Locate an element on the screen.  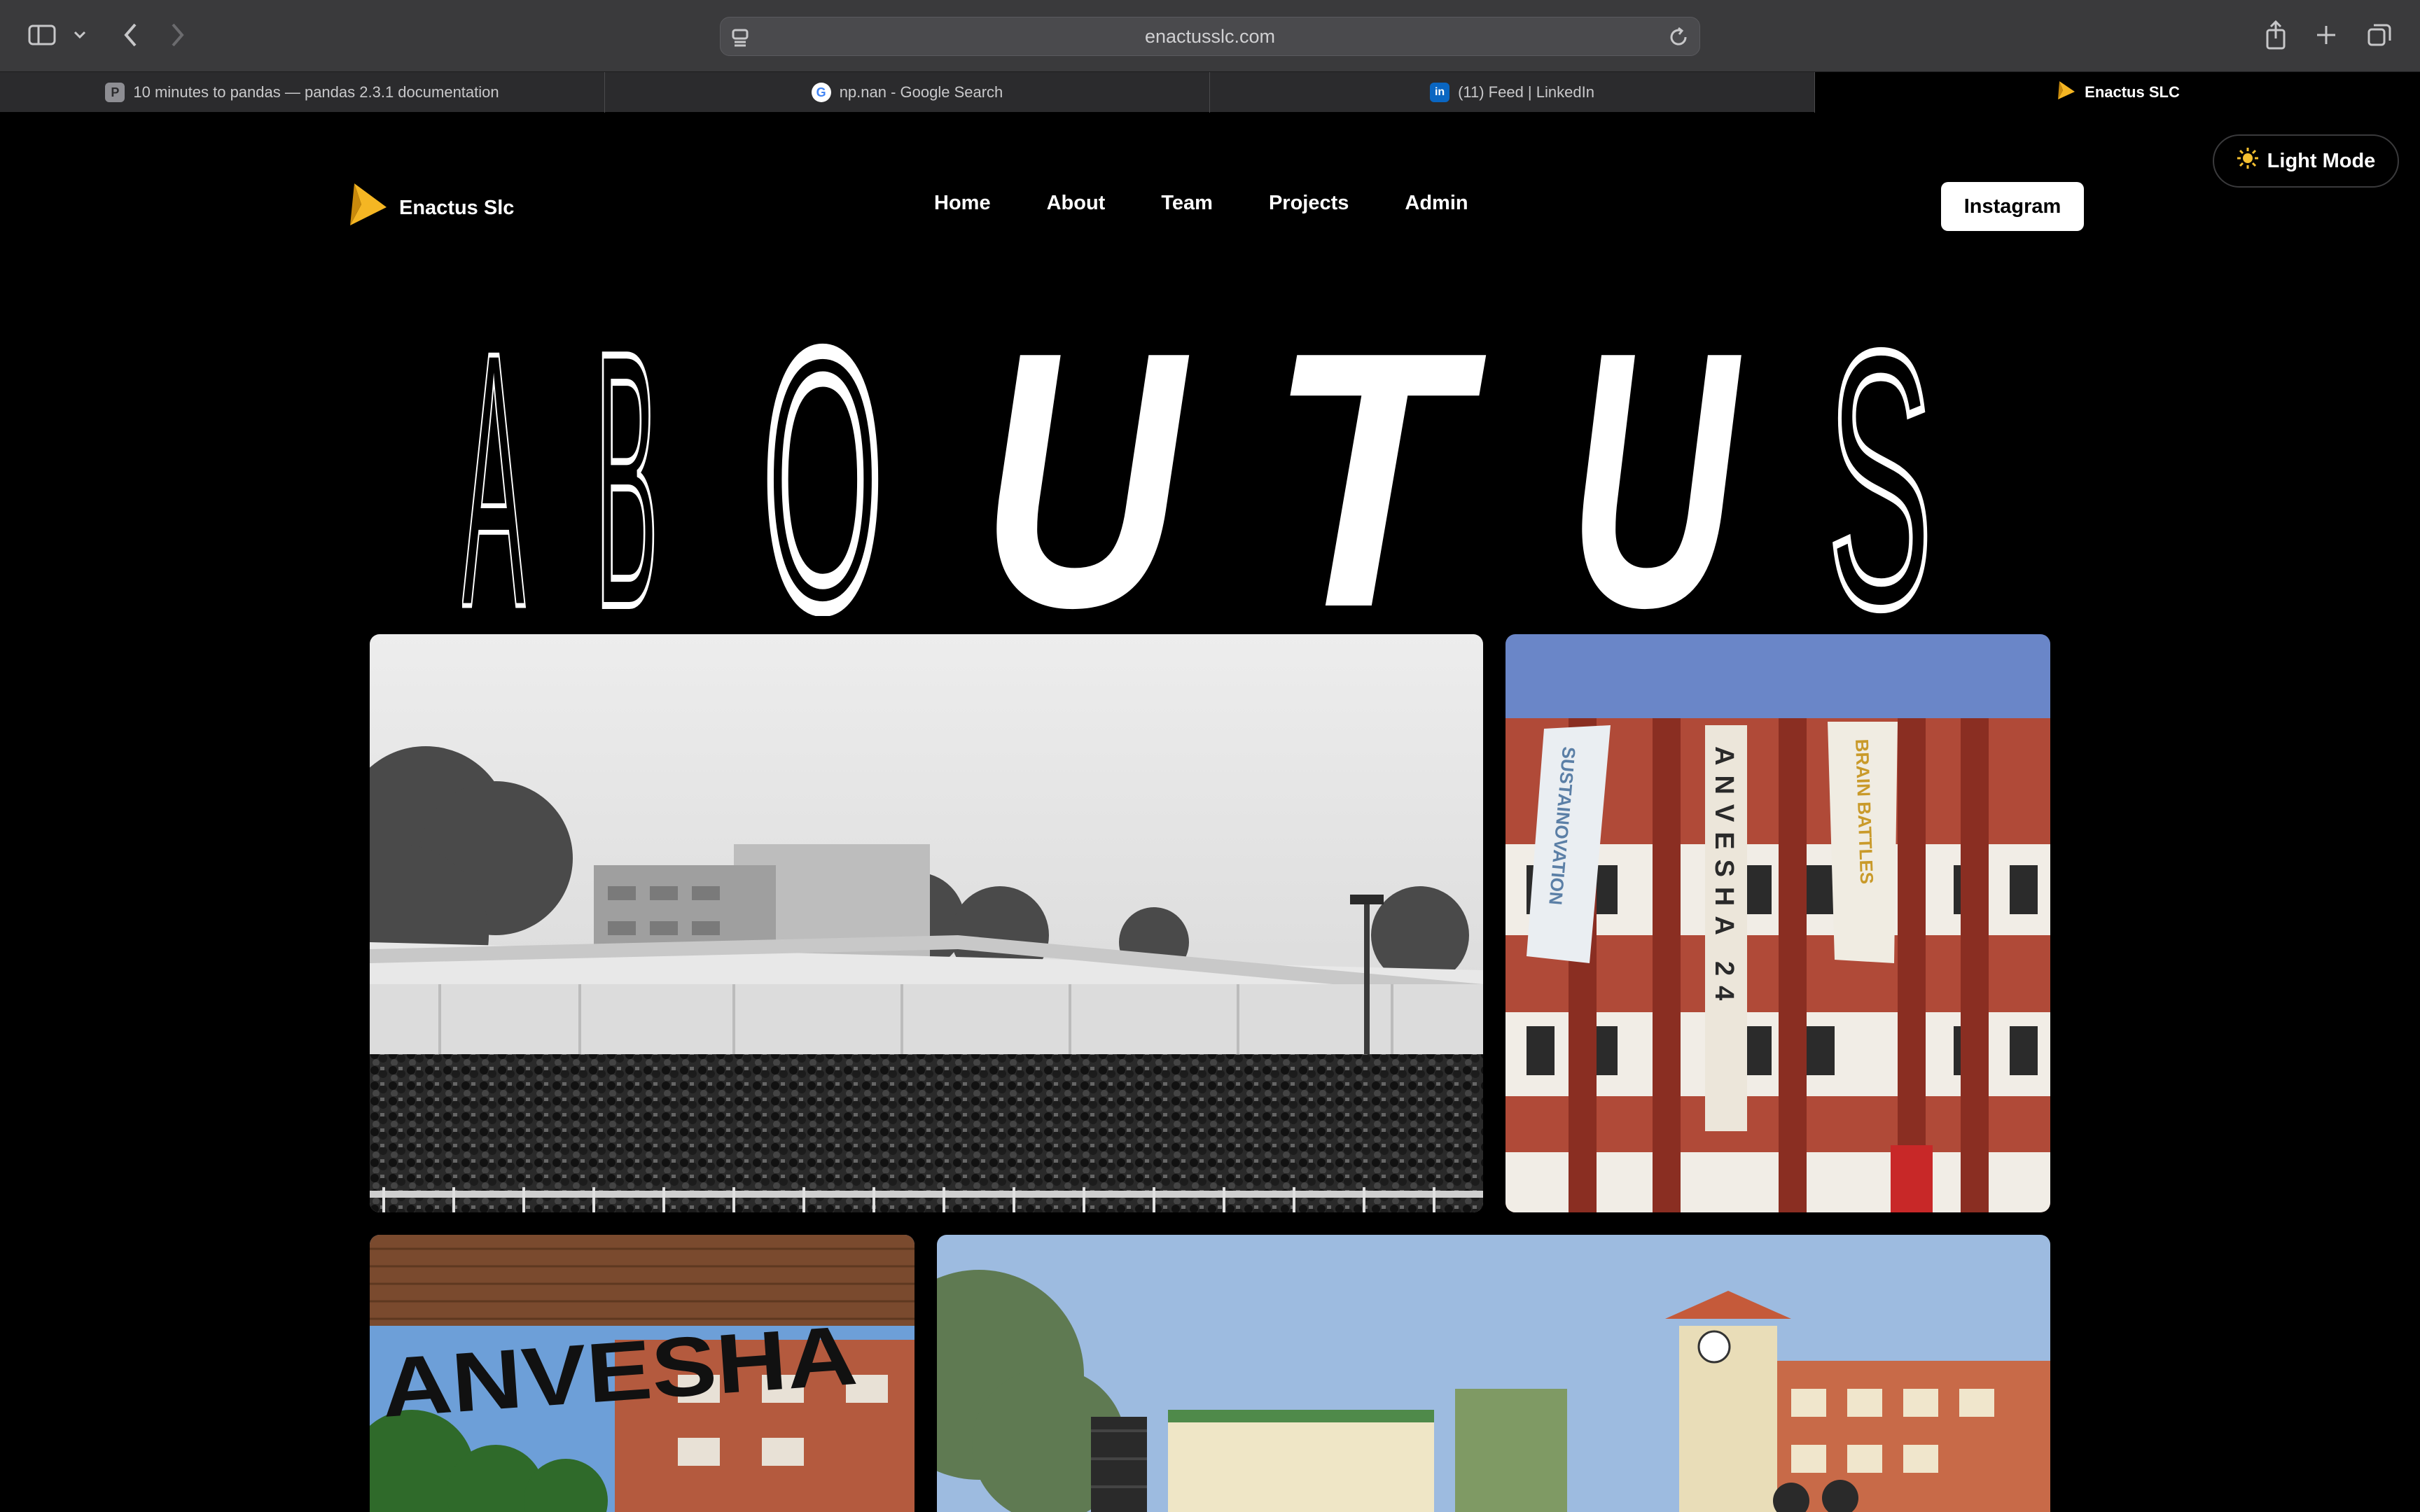
chevron-down-icon is located at coordinates (80, 35).